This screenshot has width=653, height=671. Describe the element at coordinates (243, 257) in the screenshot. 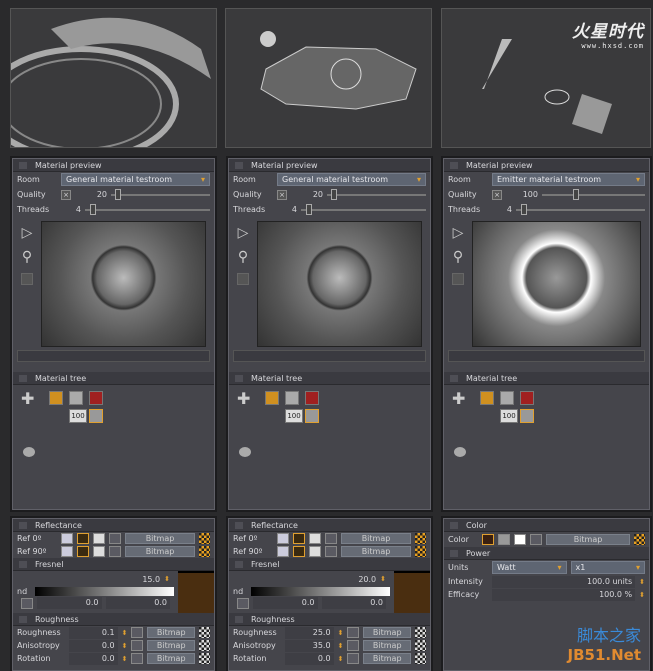

I see `magnifier-icon: ⚲` at that location.